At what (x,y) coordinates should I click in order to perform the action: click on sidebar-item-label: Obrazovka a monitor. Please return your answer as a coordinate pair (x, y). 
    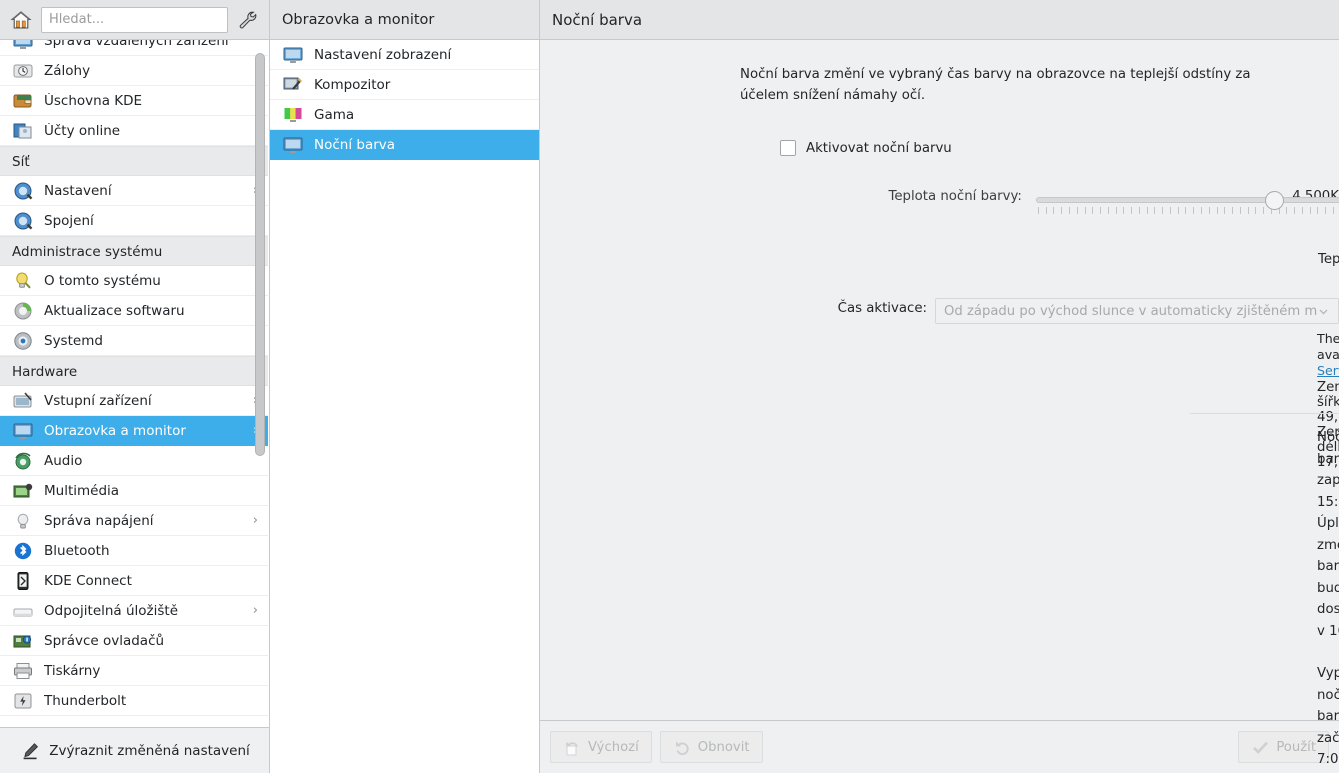
    Looking at the image, I should click on (115, 430).